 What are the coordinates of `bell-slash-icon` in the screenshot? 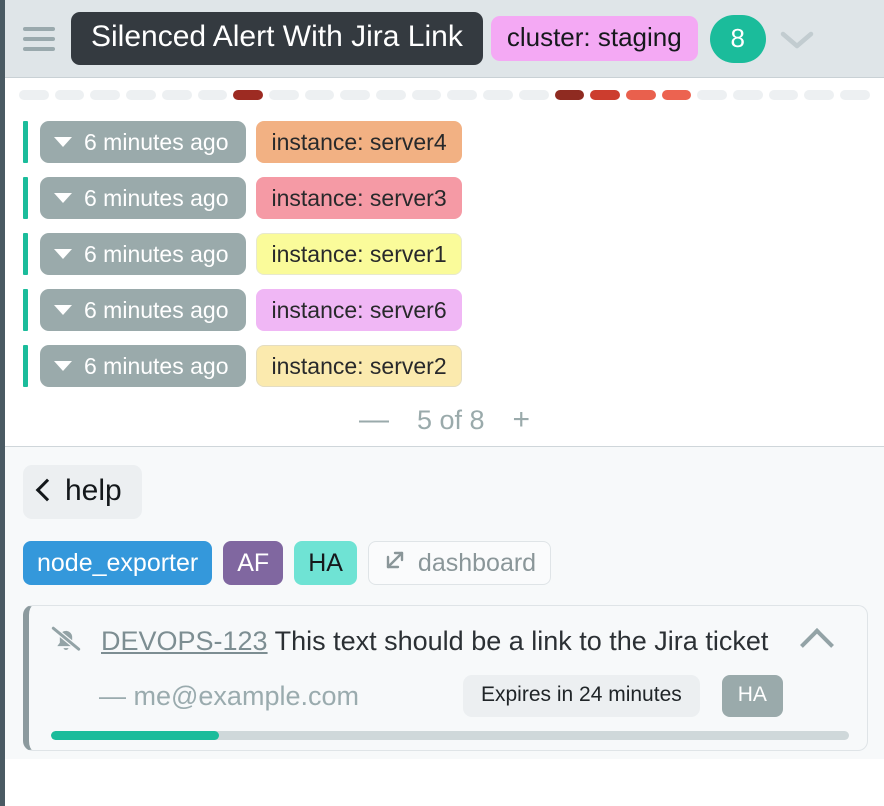 It's located at (66, 641).